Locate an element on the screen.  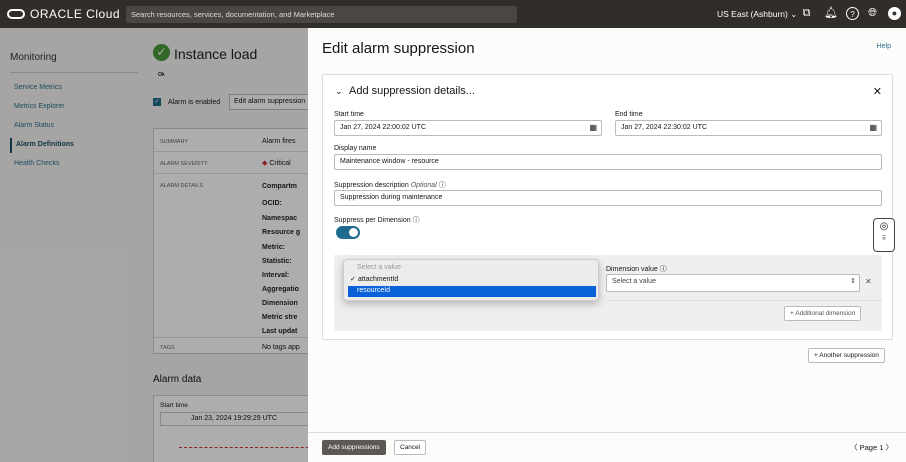
remove-dimension-icon: ✕ is located at coordinates (868, 281).